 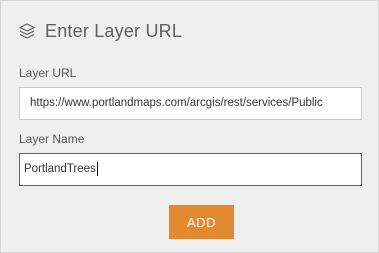 What do you see at coordinates (48, 73) in the screenshot?
I see `layer-url-label: Layer URL` at bounding box center [48, 73].